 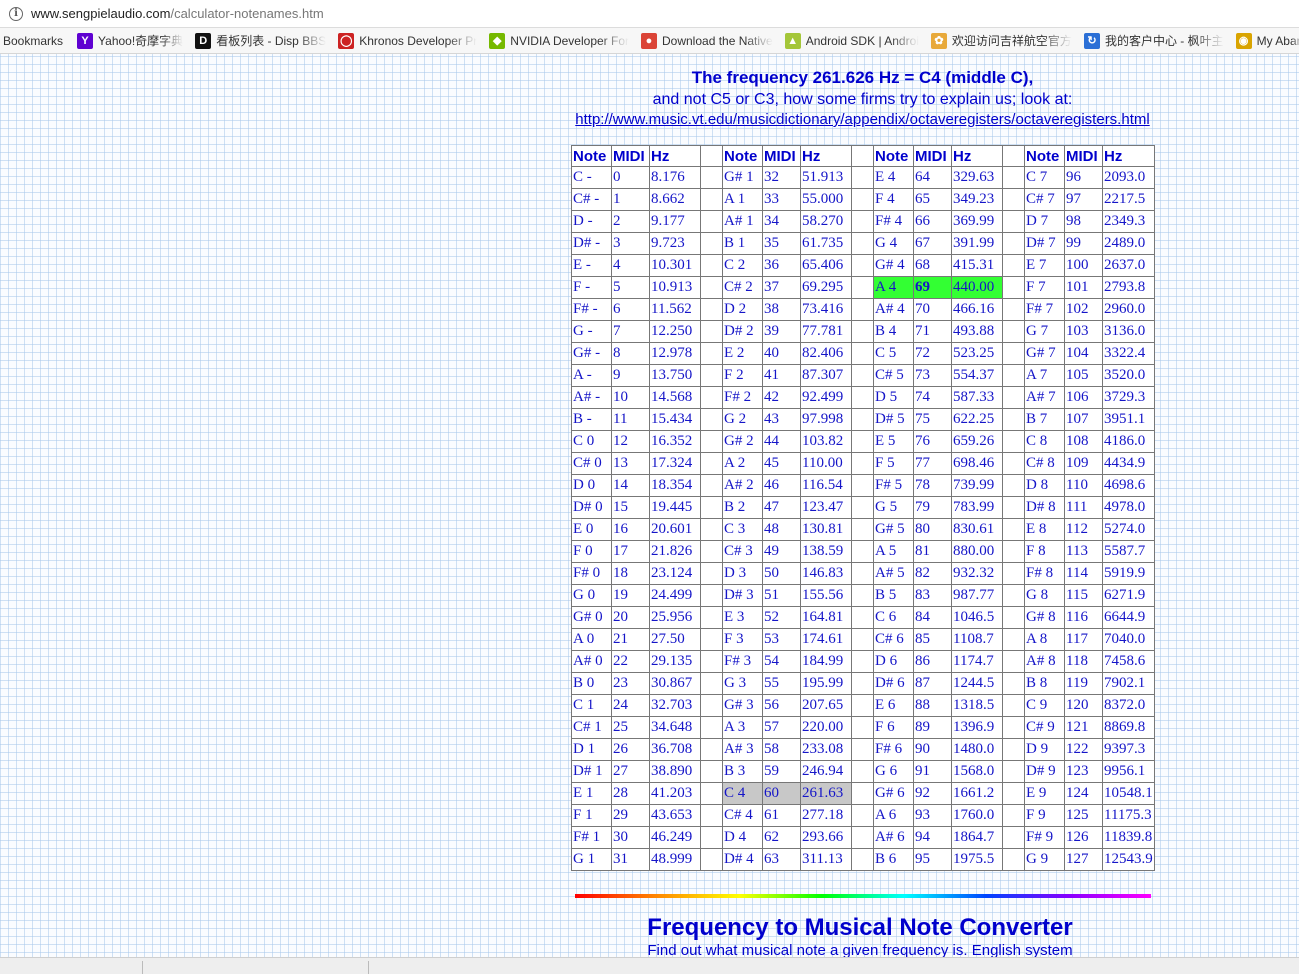 I want to click on hz-cell: 5587.7, so click(x=1128, y=551).